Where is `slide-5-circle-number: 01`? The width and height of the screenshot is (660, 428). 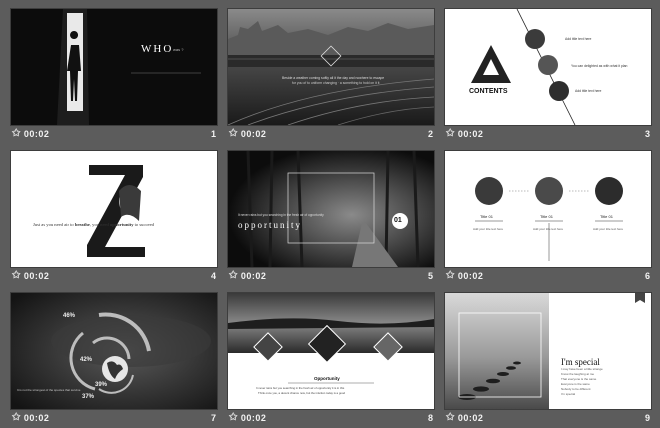 slide-5-circle-number: 01 is located at coordinates (398, 220).